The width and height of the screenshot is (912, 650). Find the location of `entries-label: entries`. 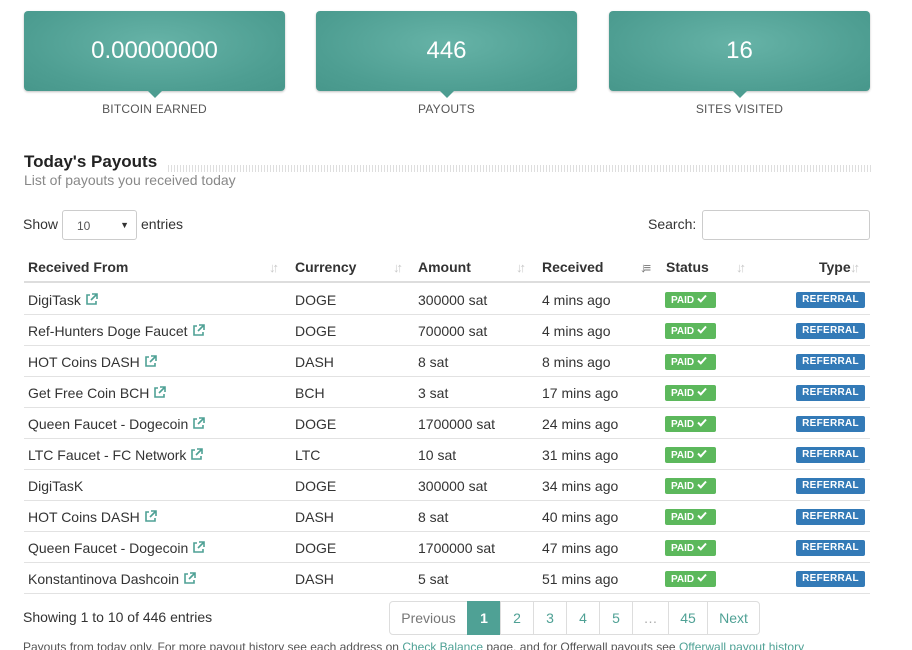

entries-label: entries is located at coordinates (162, 224).